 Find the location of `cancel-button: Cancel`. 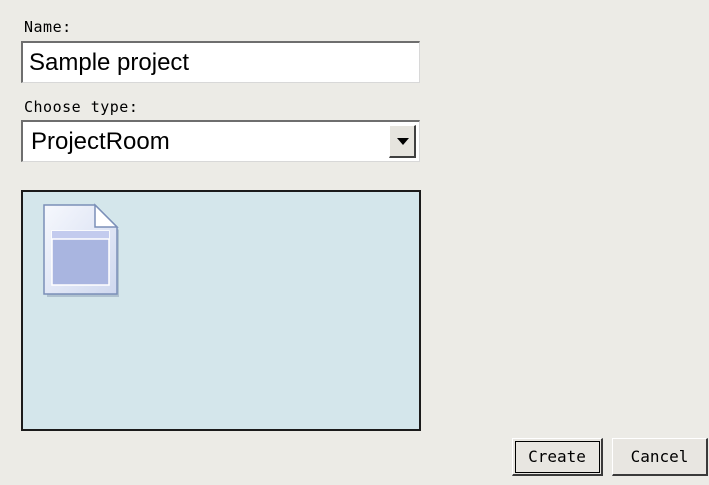

cancel-button: Cancel is located at coordinates (660, 457).